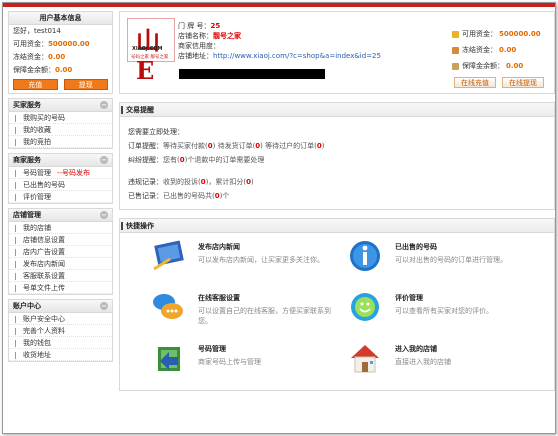 This screenshot has height=436, width=558. I want to click on upload-document-icon, so click(169, 359).